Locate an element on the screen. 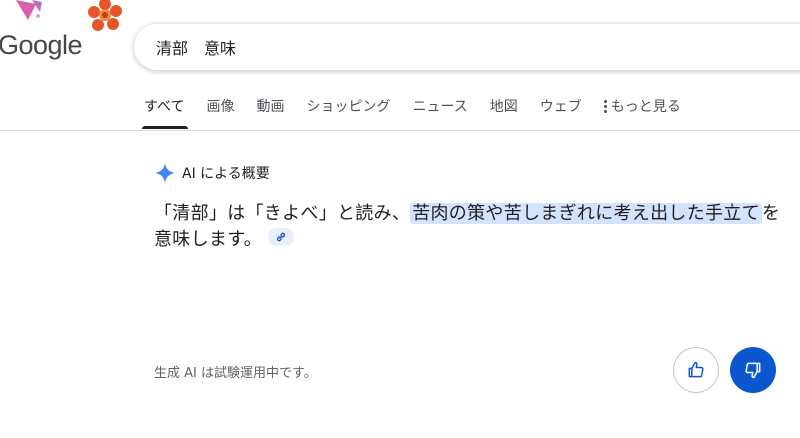 Image resolution: width=800 pixels, height=438 pixels. tab-maps: 地図 is located at coordinates (504, 112).